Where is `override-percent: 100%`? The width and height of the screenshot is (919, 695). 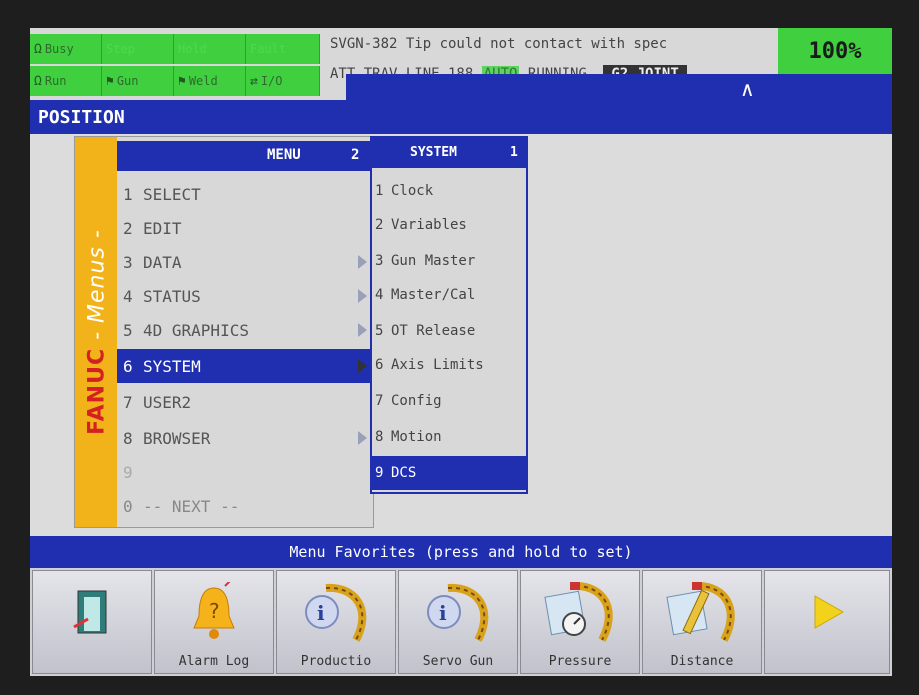 override-percent: 100% is located at coordinates (835, 51).